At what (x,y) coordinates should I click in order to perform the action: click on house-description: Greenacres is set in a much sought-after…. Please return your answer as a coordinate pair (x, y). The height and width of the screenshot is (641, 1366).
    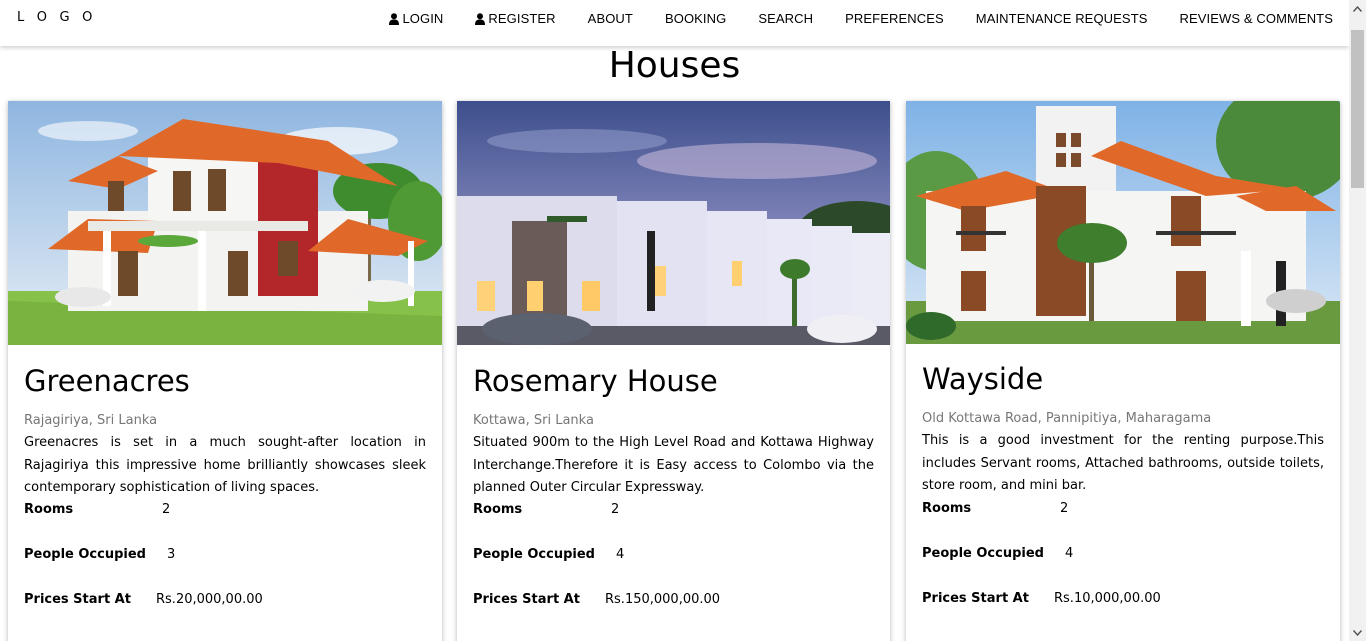
    Looking at the image, I should click on (225, 465).